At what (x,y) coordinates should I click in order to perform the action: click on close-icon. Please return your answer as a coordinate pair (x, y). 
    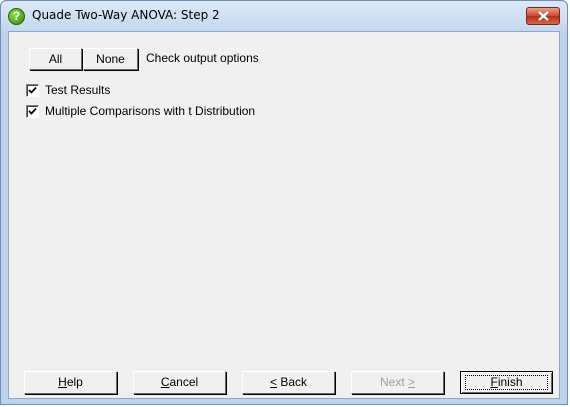
    Looking at the image, I should click on (543, 16).